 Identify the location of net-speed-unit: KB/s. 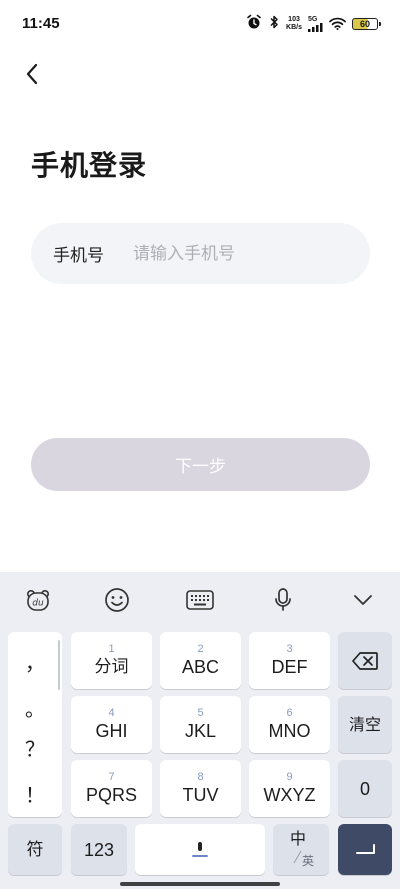
(294, 27).